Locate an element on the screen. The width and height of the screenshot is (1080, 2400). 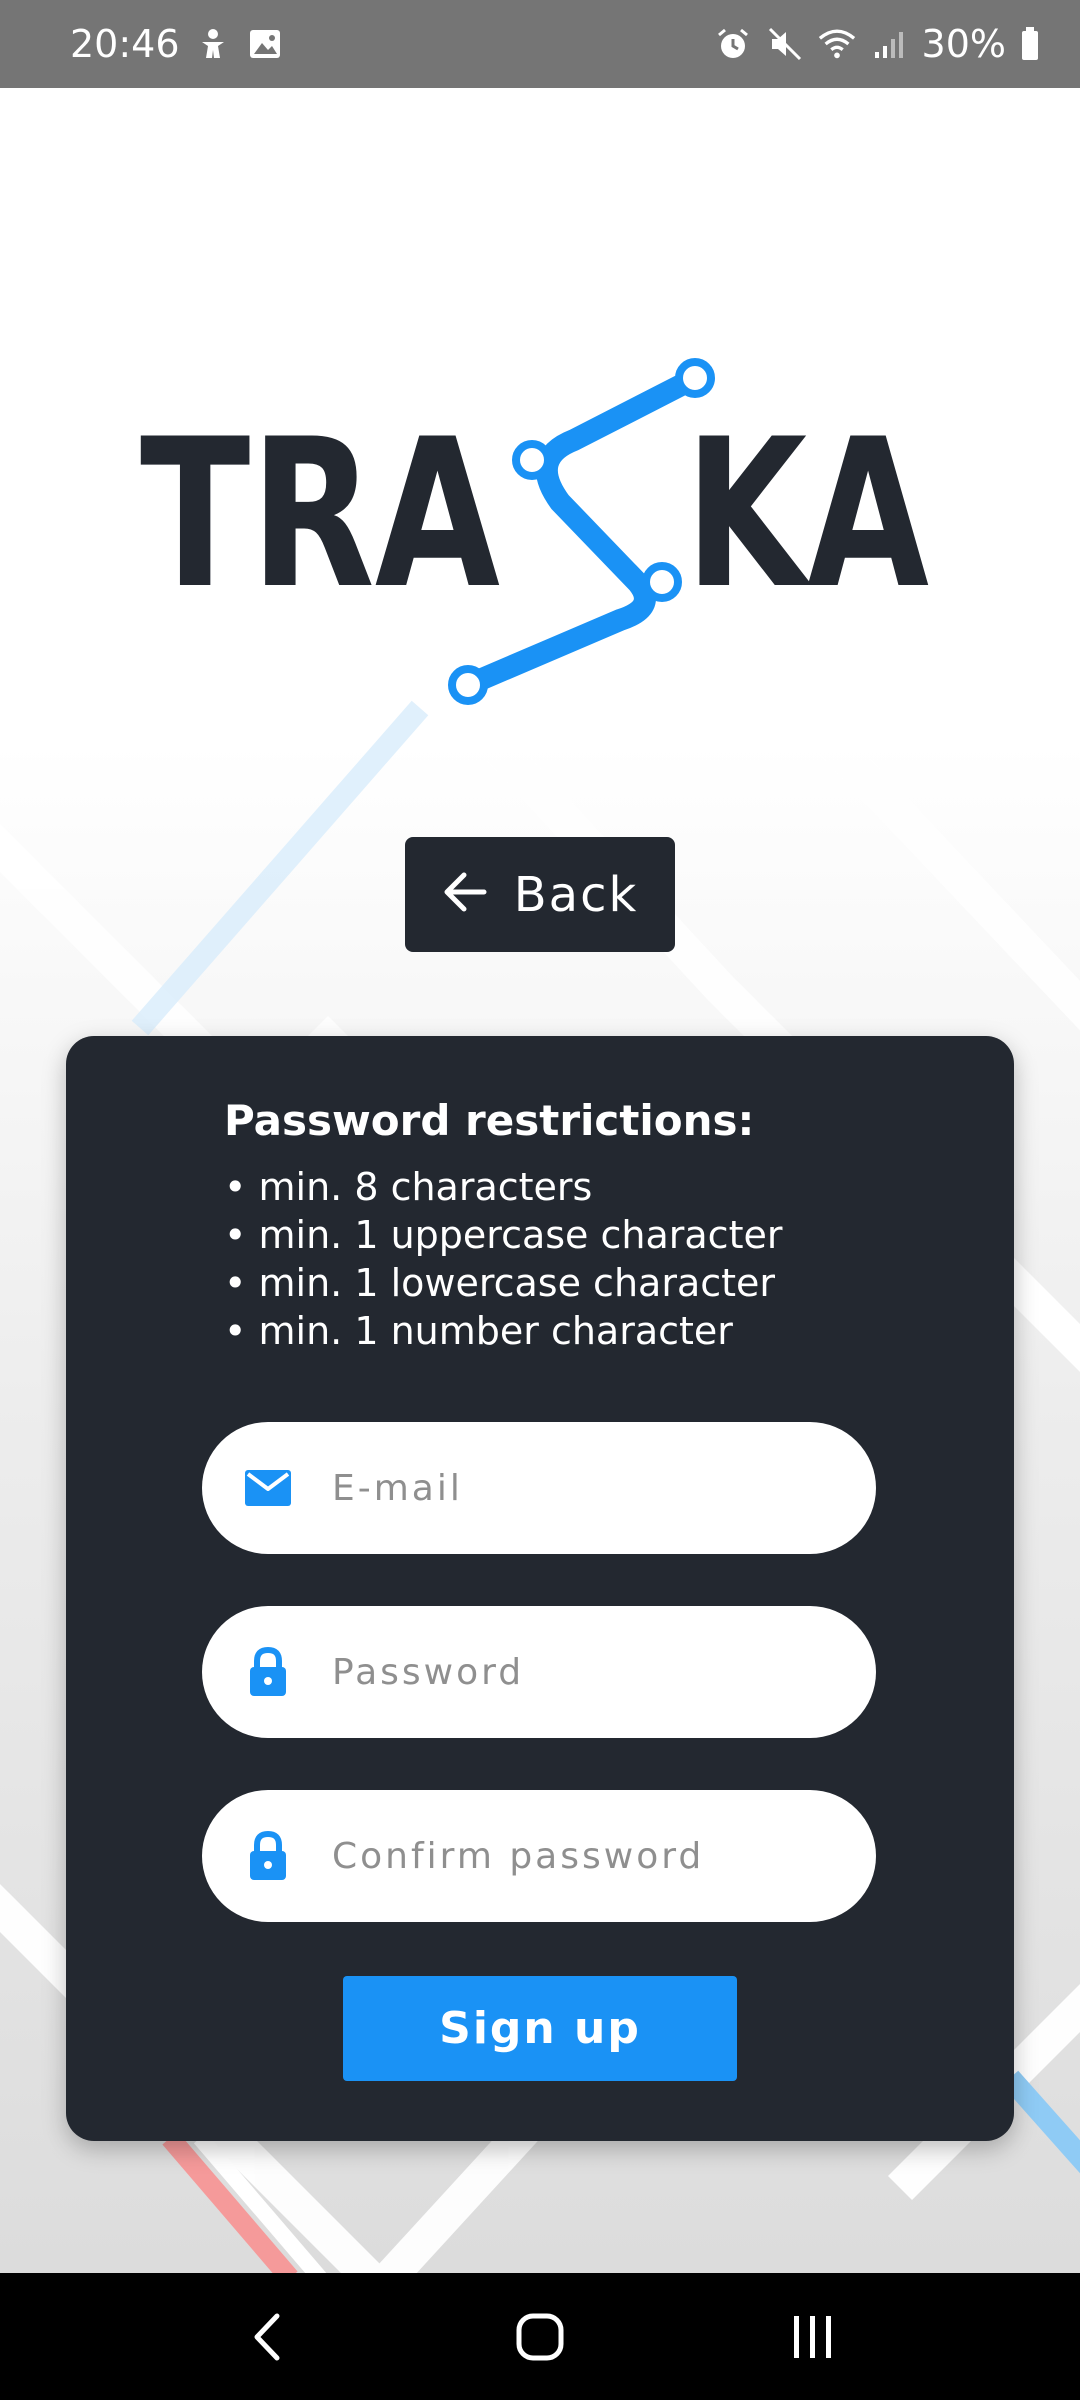
battery-icon is located at coordinates (1030, 44).